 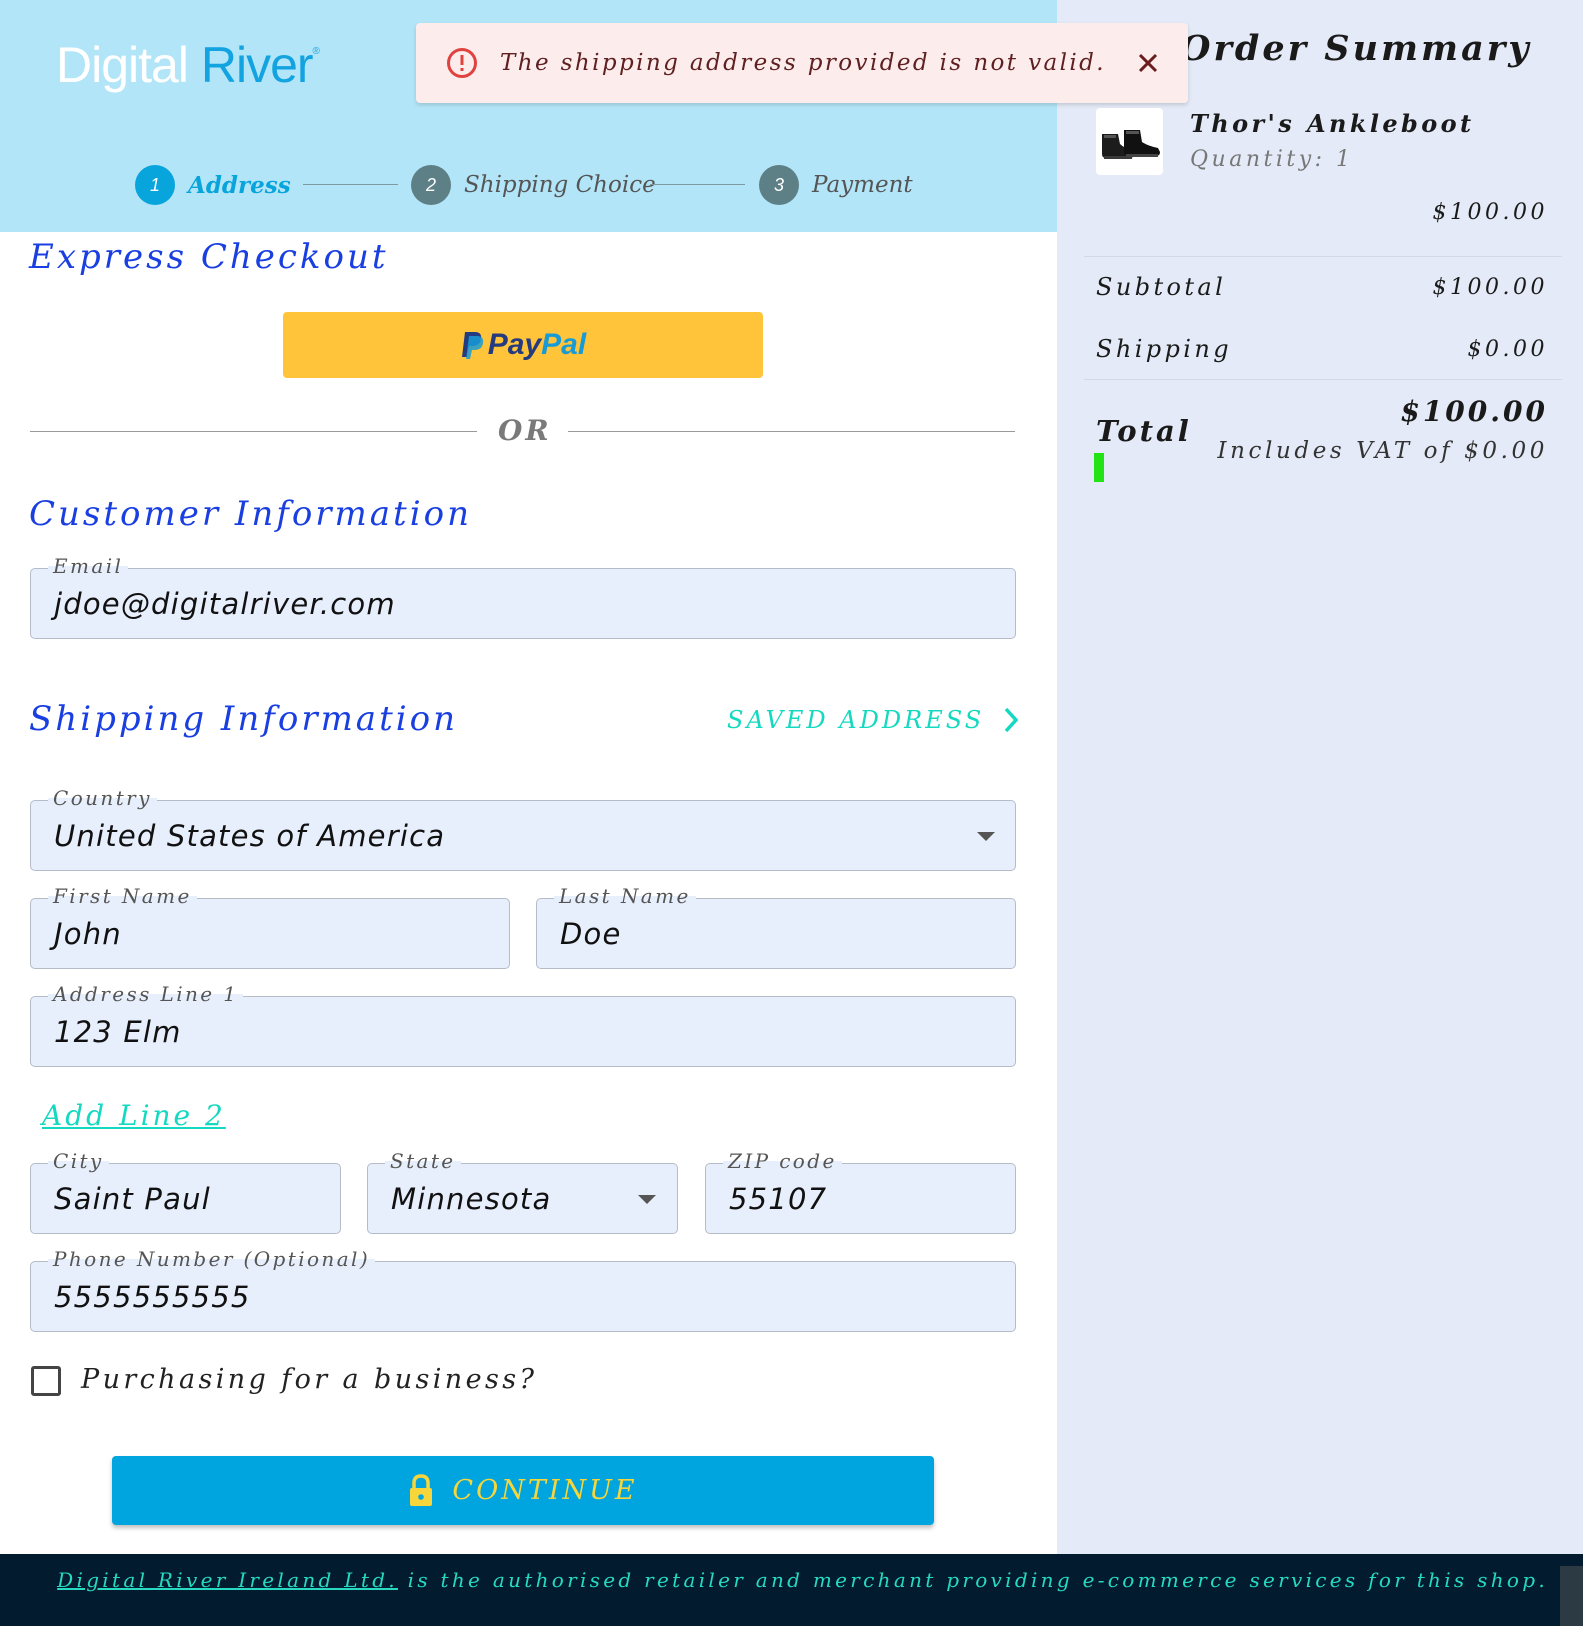 I want to click on lock-icon, so click(x=421, y=1489).